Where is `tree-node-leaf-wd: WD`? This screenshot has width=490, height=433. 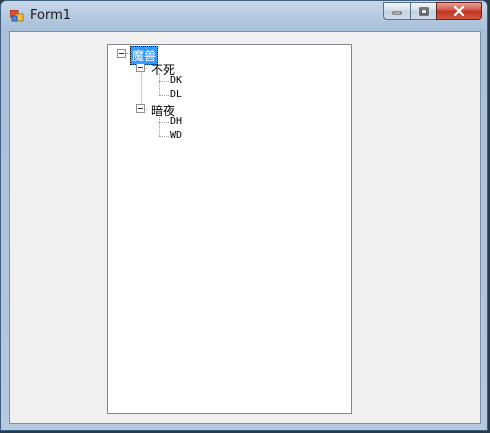 tree-node-leaf-wd: WD is located at coordinates (176, 135).